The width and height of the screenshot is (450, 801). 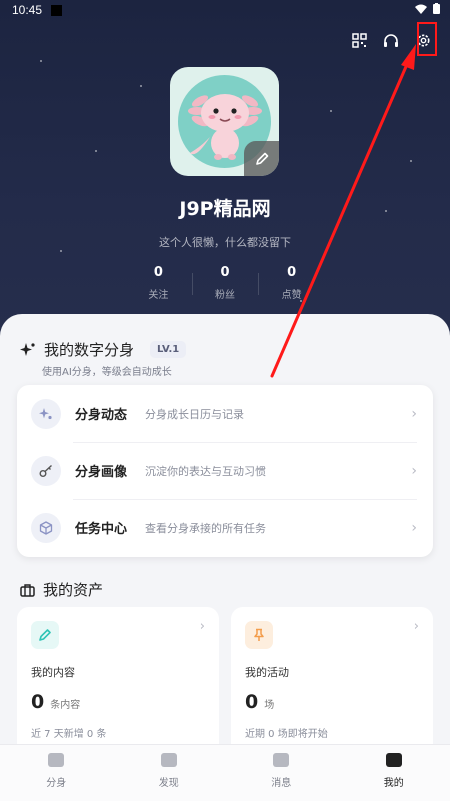 I want to click on assets-header: 我的资产, so click(x=61, y=589).